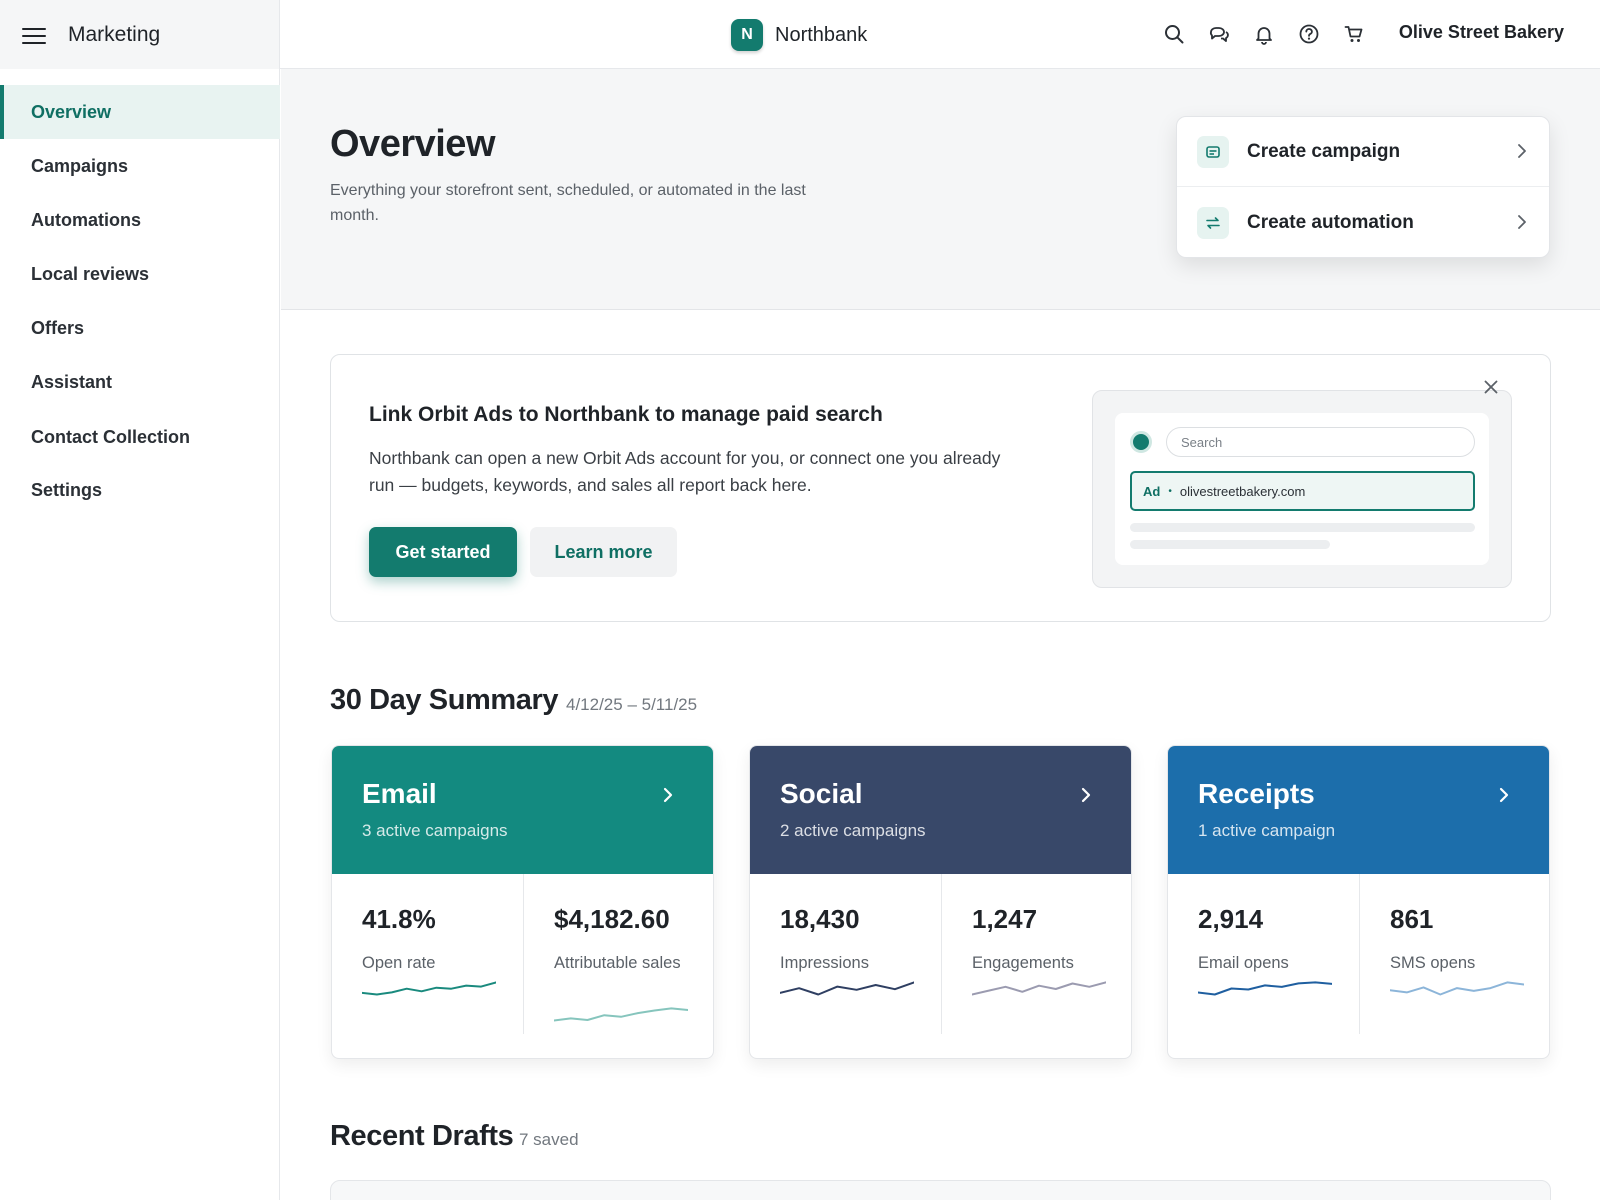 The height and width of the screenshot is (1200, 1600). Describe the element at coordinates (1005, 919) in the screenshot. I see `metric-value: 1,247` at that location.